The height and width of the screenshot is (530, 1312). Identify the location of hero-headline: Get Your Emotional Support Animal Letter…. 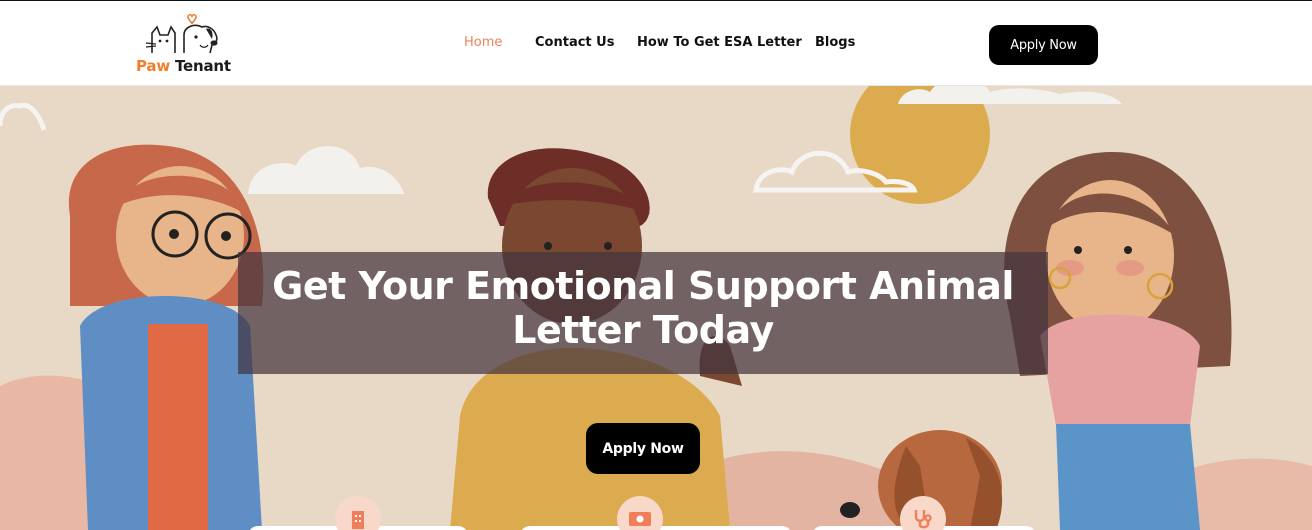
(643, 308).